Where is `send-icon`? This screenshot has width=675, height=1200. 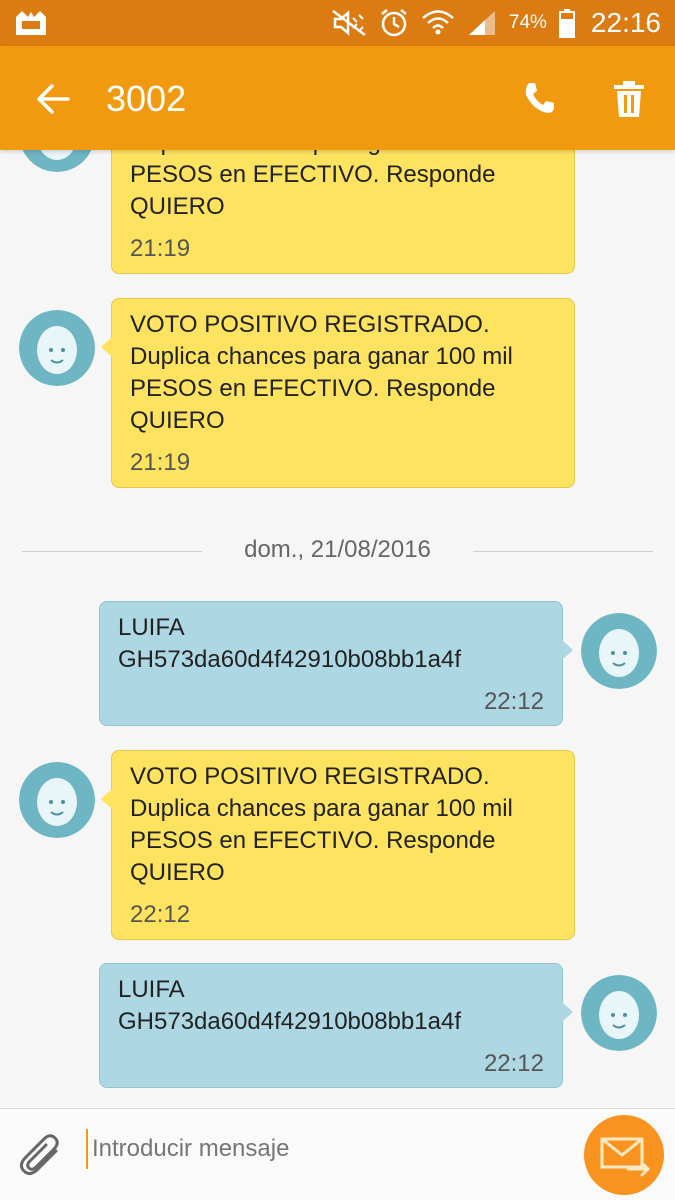 send-icon is located at coordinates (625, 1157).